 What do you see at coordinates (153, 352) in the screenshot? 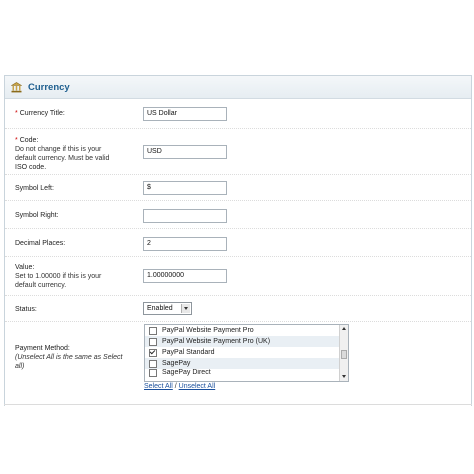
I see `checkbox-checked` at bounding box center [153, 352].